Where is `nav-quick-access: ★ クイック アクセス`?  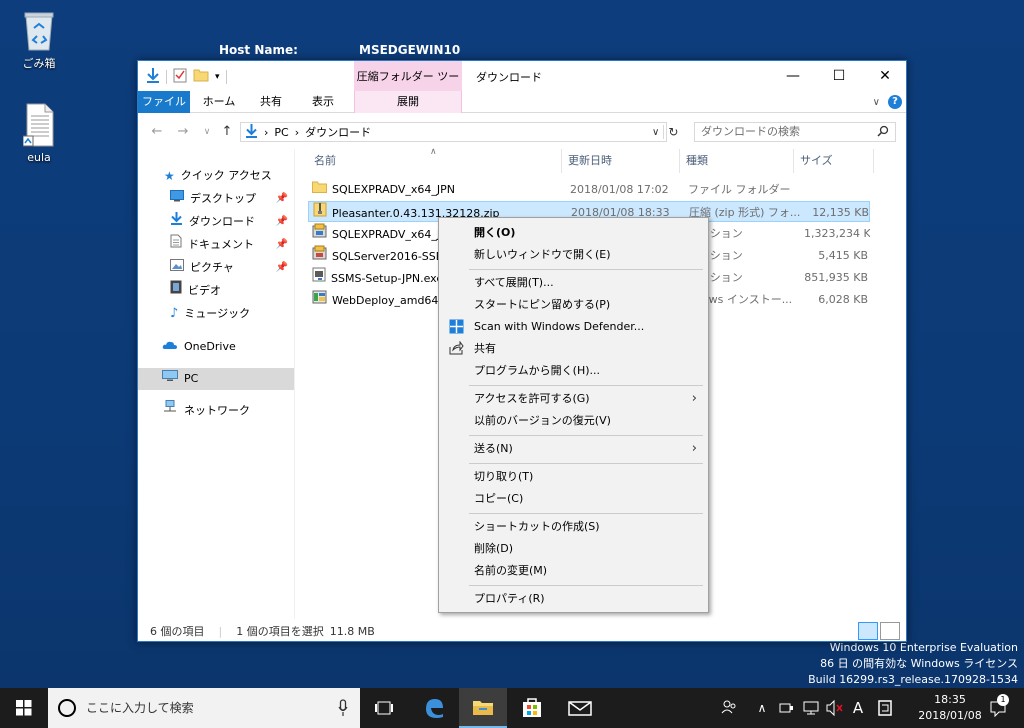
nav-quick-access: ★ クイック アクセス is located at coordinates (216, 176).